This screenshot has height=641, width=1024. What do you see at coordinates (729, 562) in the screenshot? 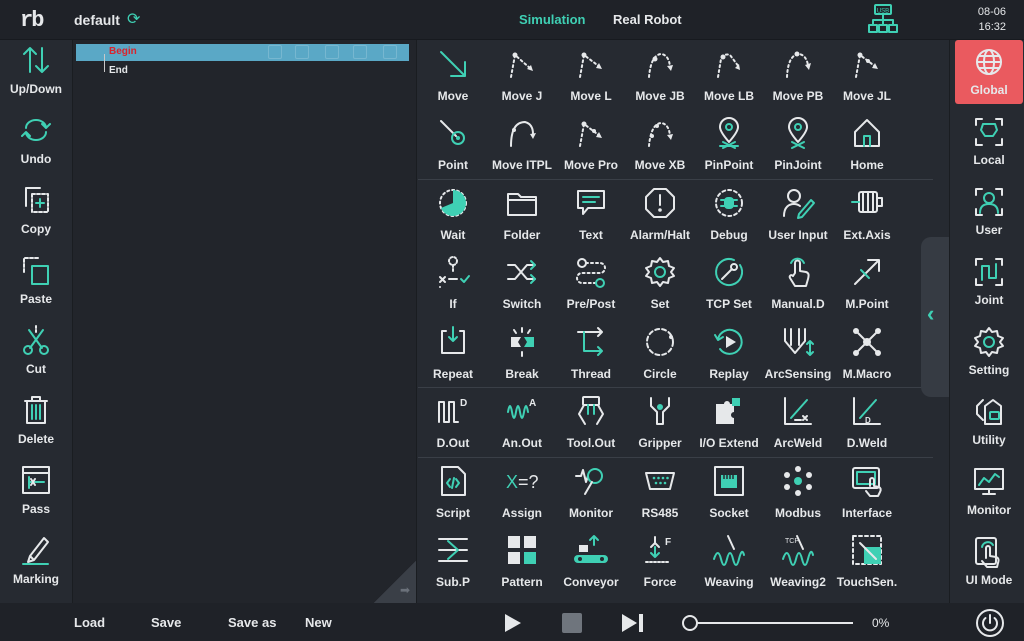
I see `cmd-weaving: Weaving` at bounding box center [729, 562].